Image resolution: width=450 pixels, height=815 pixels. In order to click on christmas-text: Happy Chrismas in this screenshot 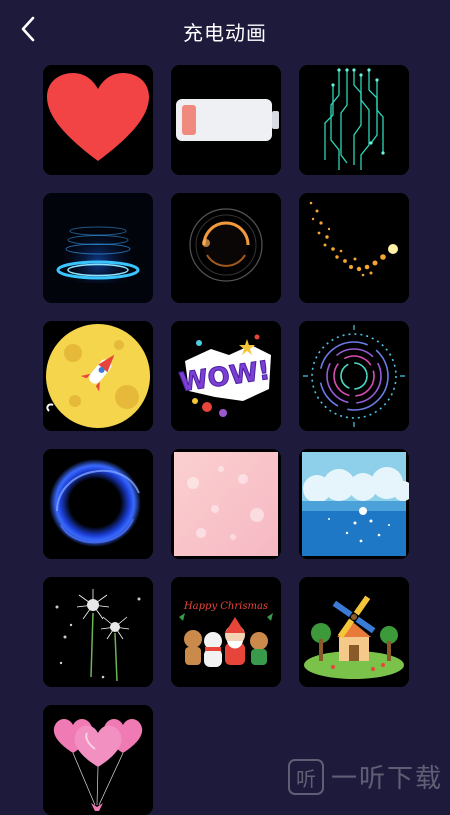, I will do `click(225, 606)`.